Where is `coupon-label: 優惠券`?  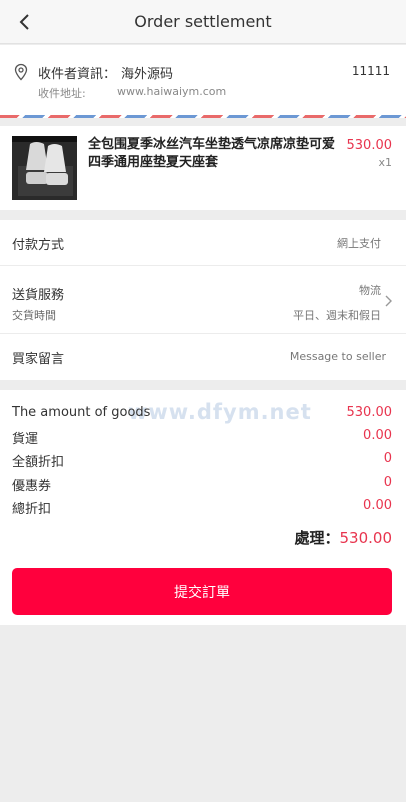
coupon-label: 優惠券 is located at coordinates (32, 486).